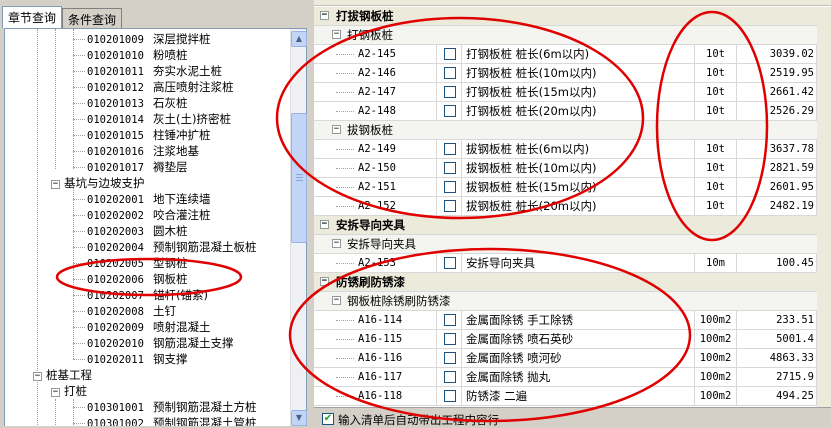 This screenshot has width=831, height=428. What do you see at coordinates (578, 111) in the screenshot?
I see `quota-name: 打钢板桩 桩长(20m以内)` at bounding box center [578, 111].